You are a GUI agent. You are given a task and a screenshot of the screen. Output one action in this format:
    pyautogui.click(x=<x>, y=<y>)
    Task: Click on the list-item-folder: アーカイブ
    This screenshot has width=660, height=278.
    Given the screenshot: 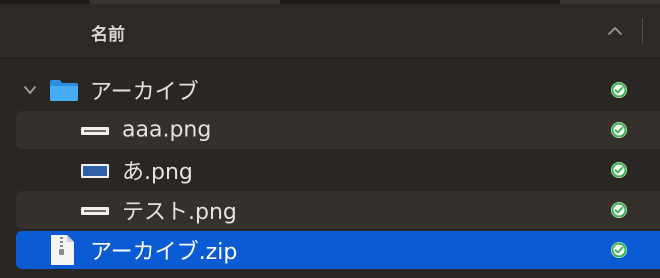 What is the action you would take?
    pyautogui.click(x=338, y=90)
    